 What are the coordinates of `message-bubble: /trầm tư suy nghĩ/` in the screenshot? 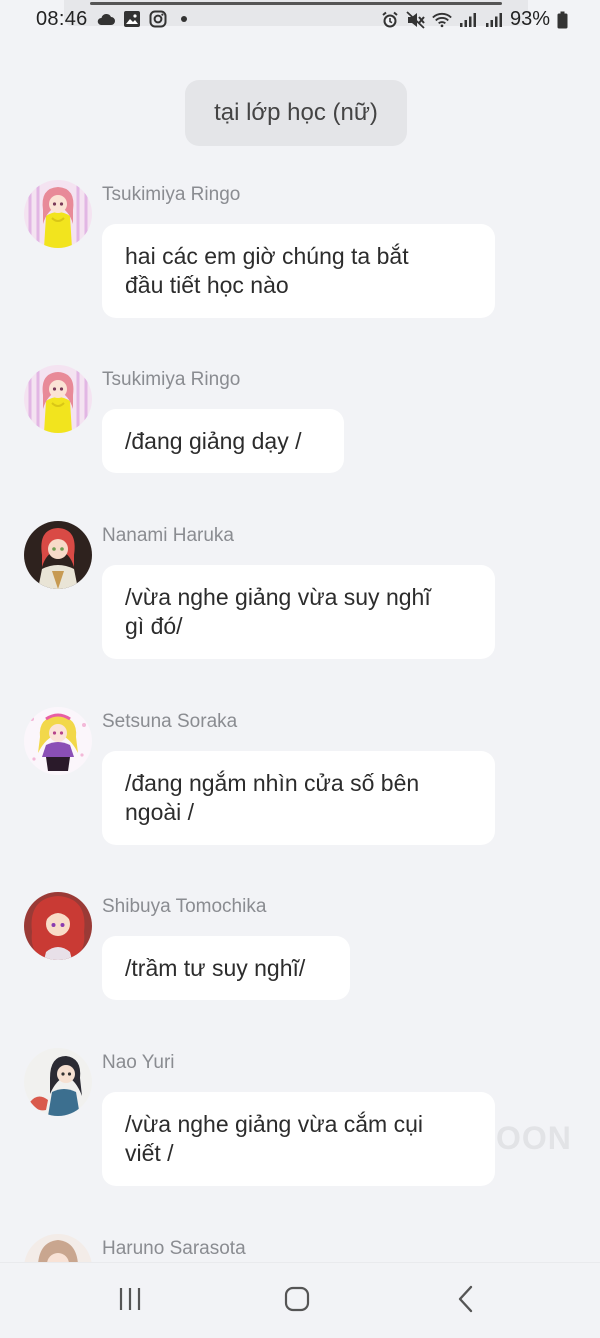 It's located at (226, 968).